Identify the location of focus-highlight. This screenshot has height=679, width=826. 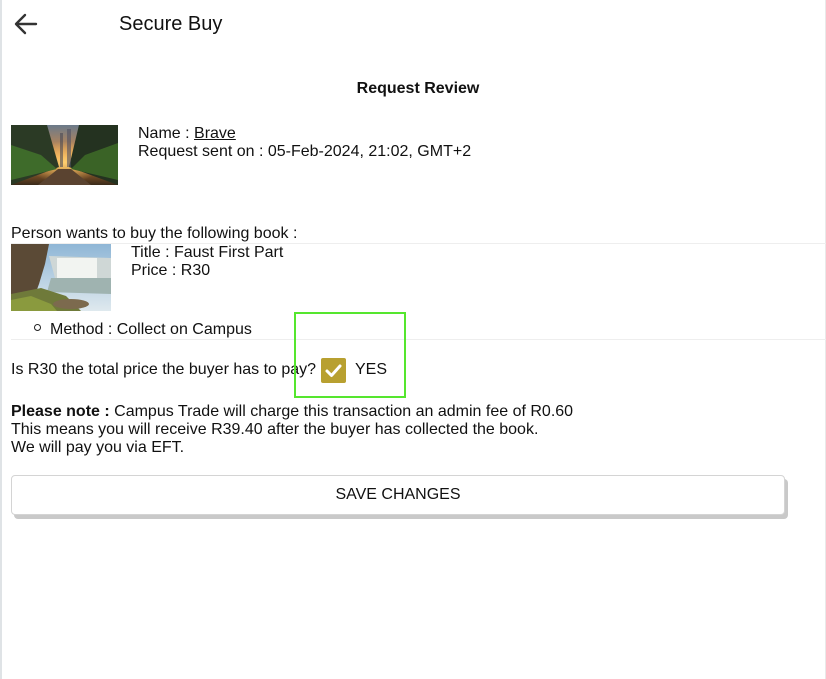
(350, 355).